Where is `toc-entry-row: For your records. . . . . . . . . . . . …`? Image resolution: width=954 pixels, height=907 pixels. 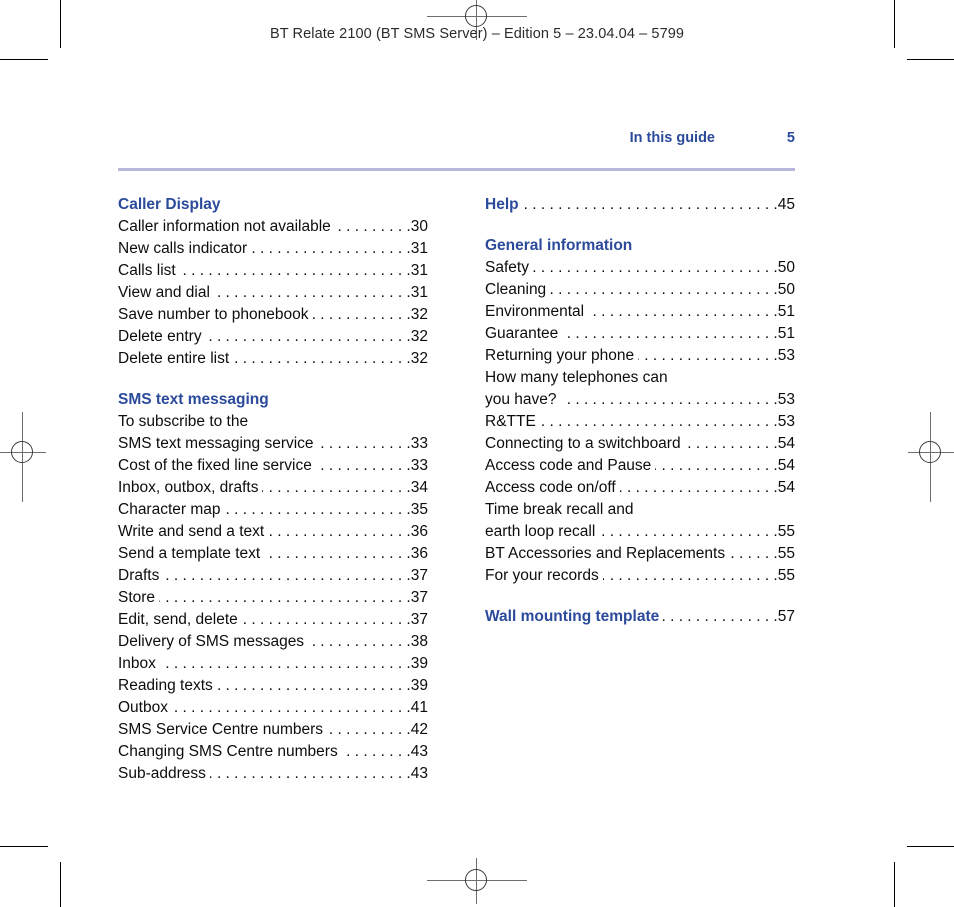 toc-entry-row: For your records. . . . . . . . . . . . … is located at coordinates (640, 576).